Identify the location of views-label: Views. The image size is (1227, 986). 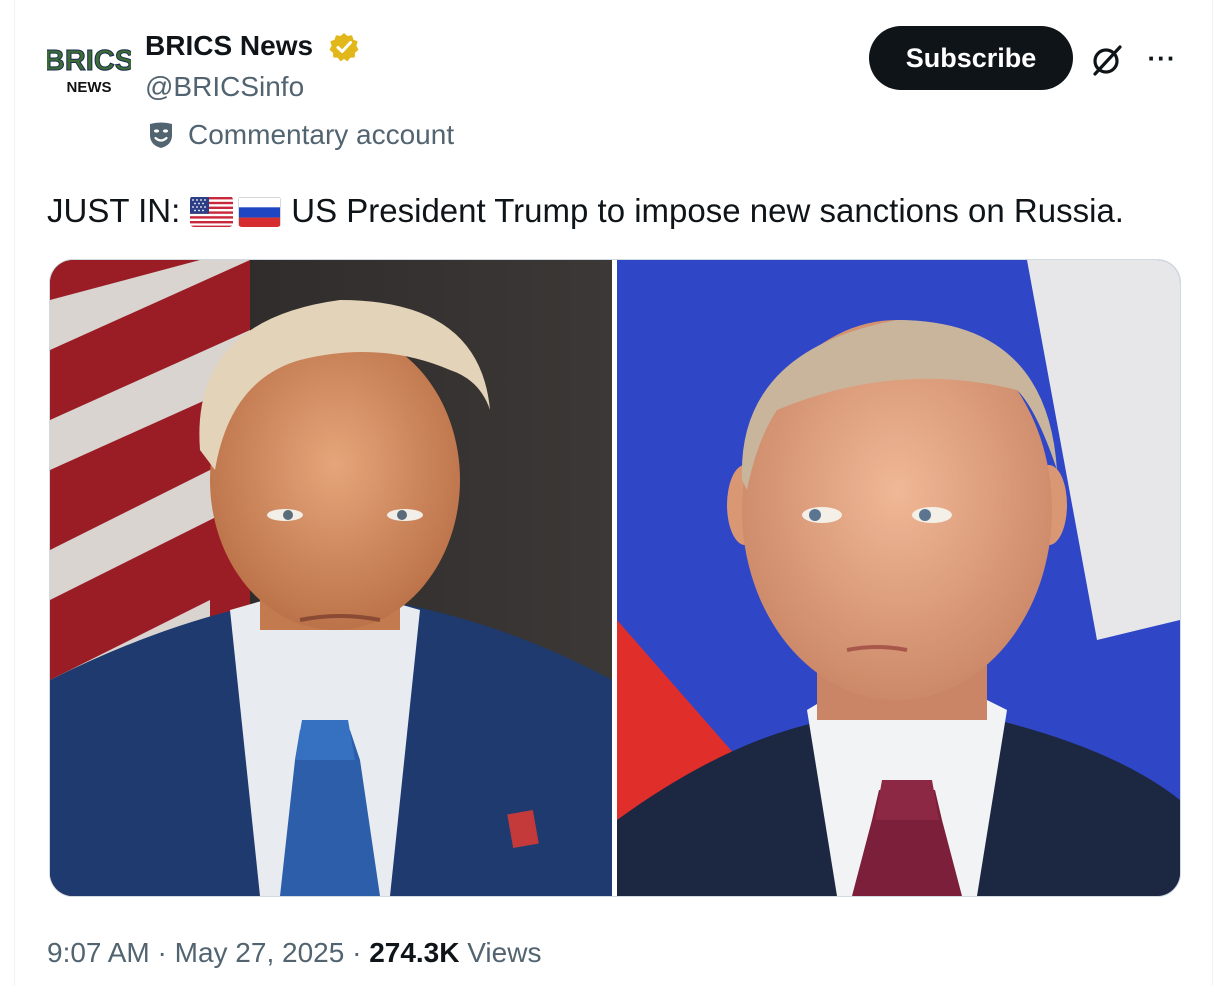
(504, 952).